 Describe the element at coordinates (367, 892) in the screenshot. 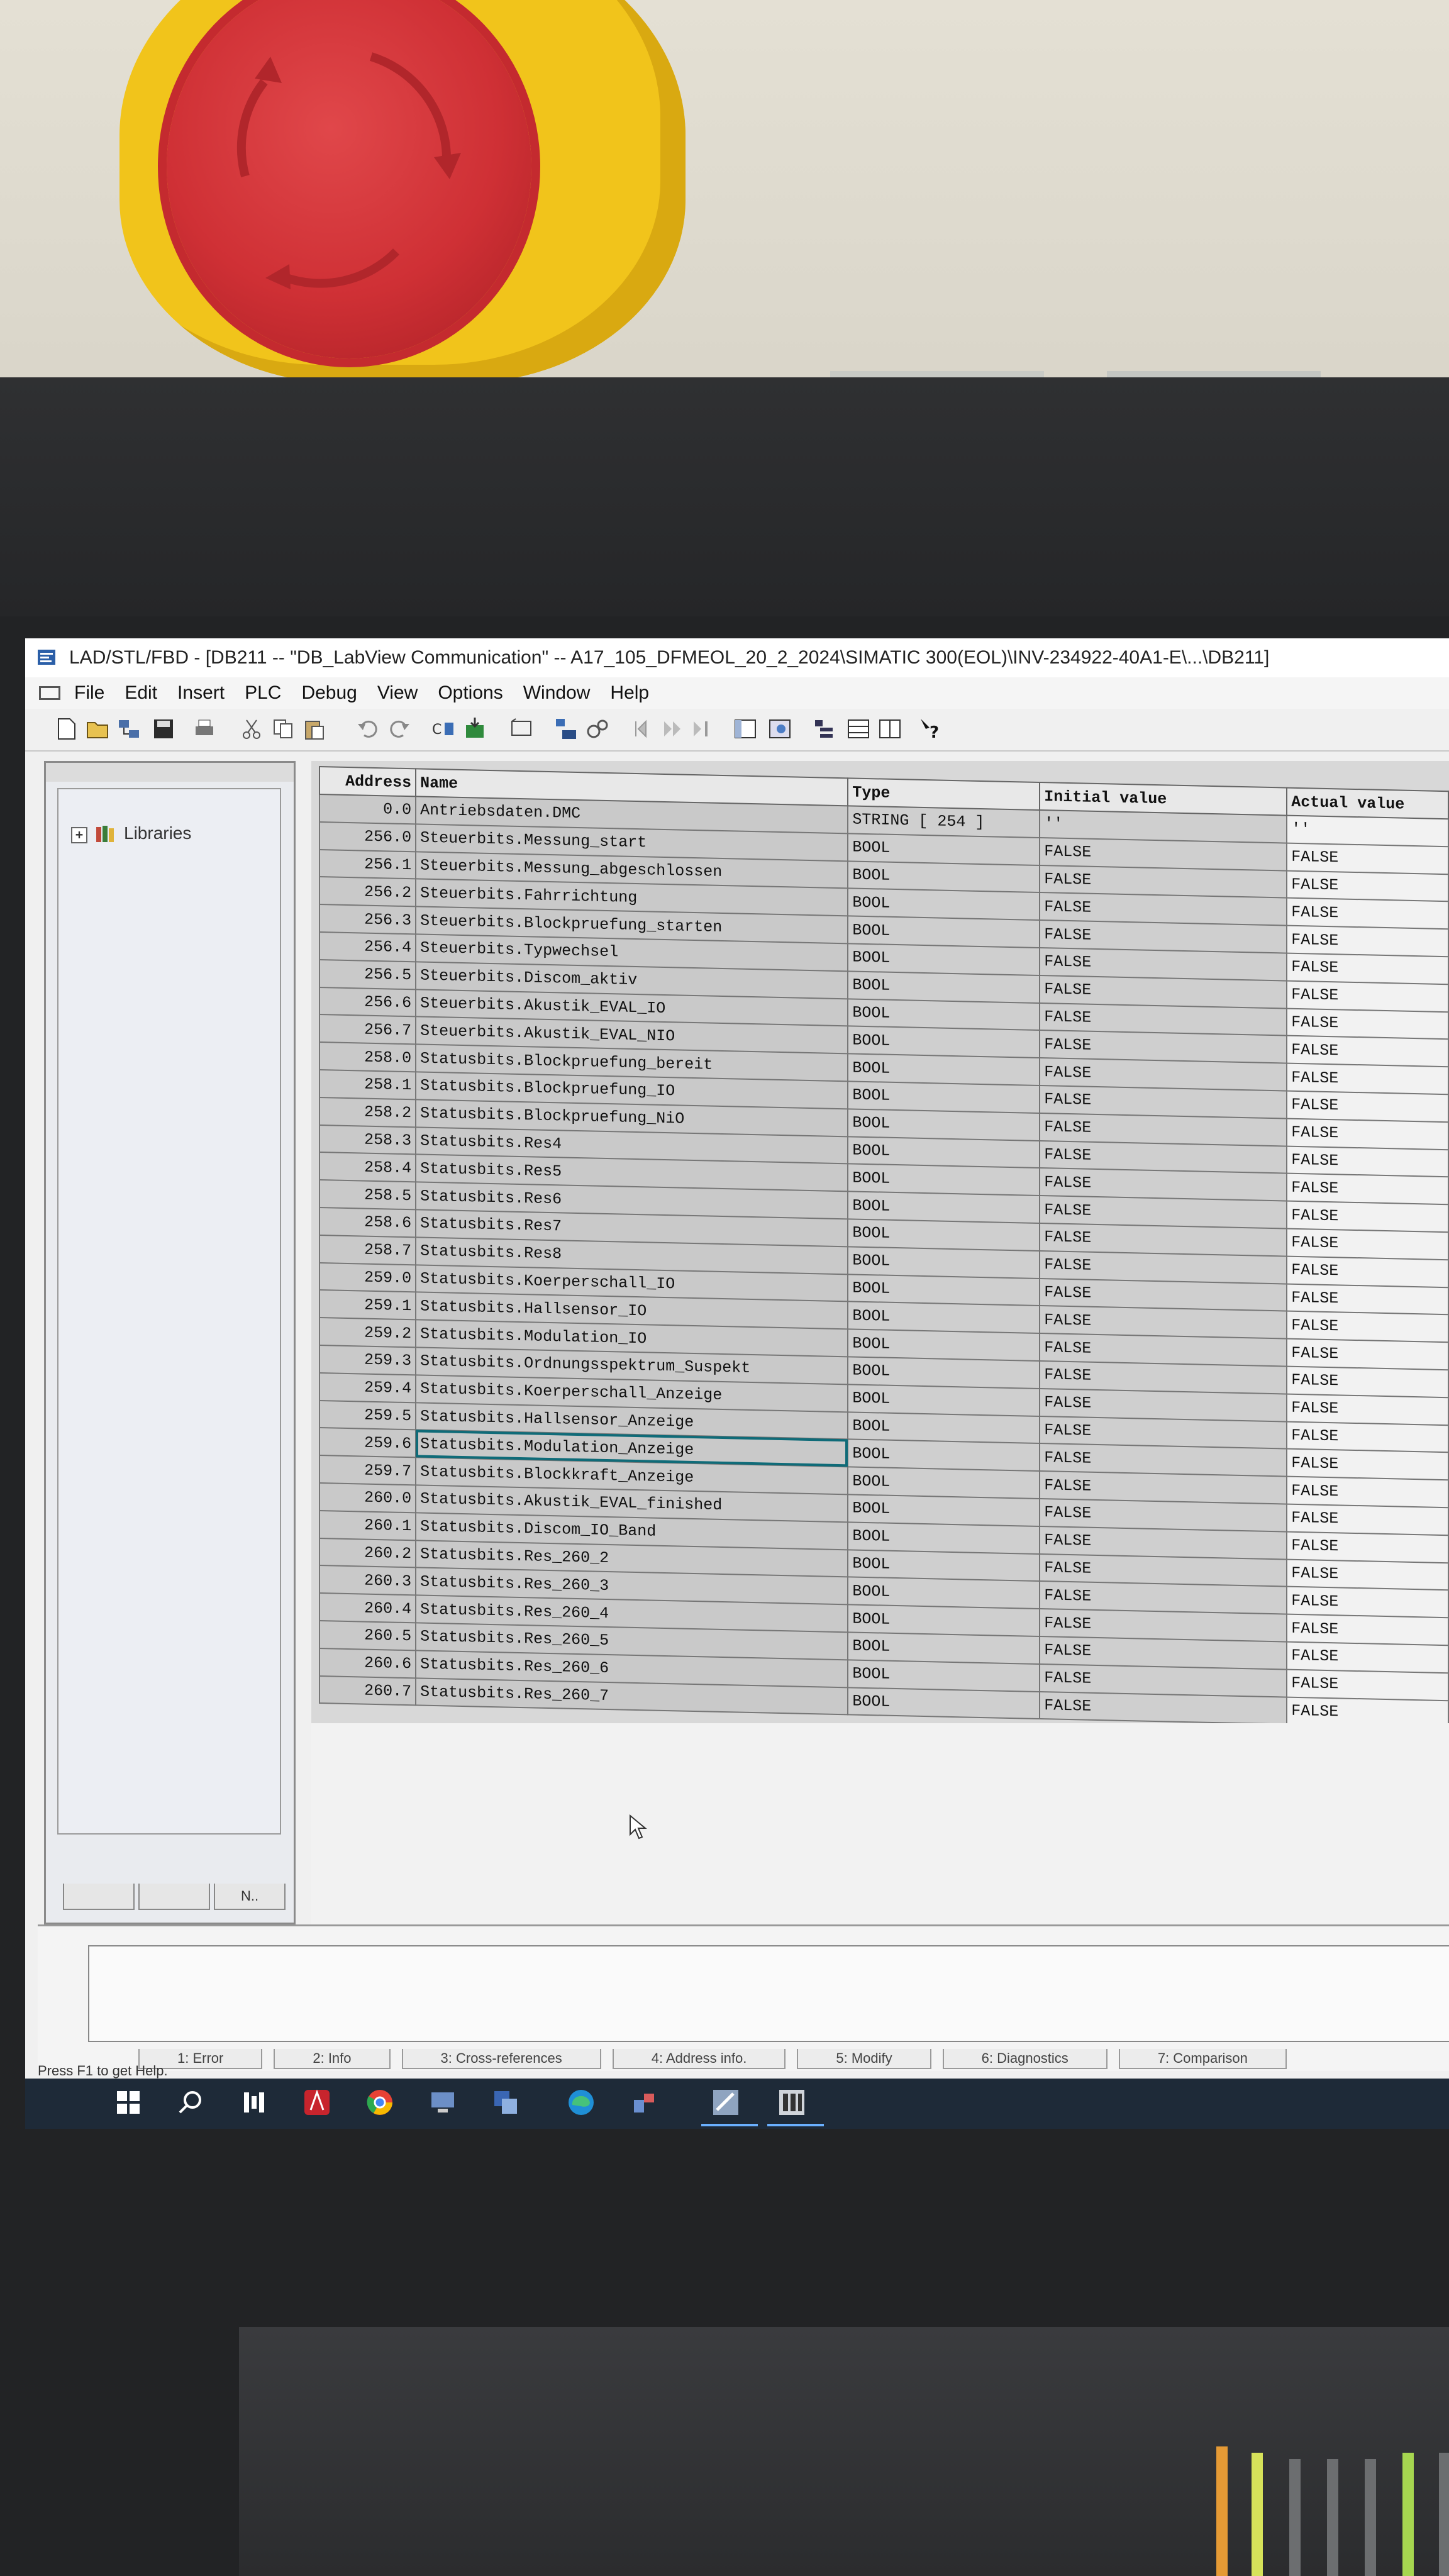

I see `cell-address: 256.2` at that location.